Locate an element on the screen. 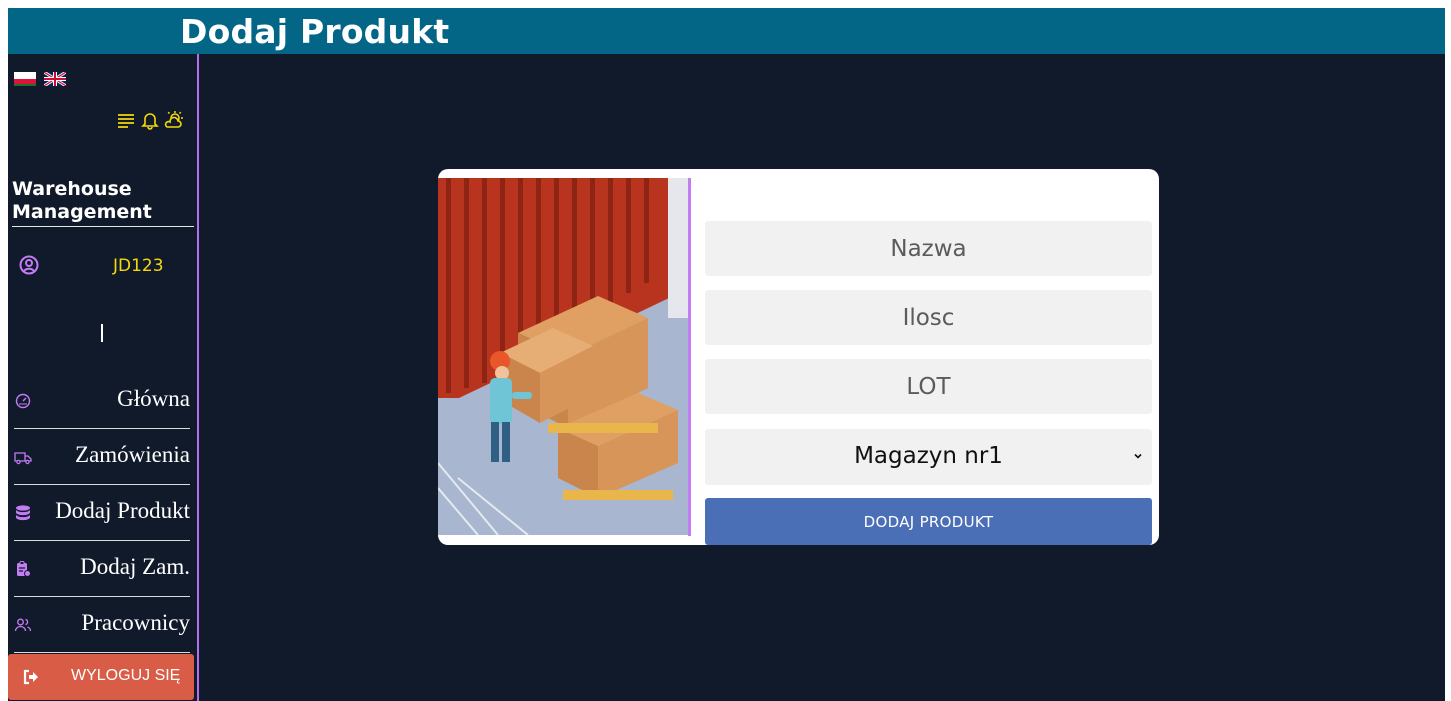  bell-icon is located at coordinates (150, 120).